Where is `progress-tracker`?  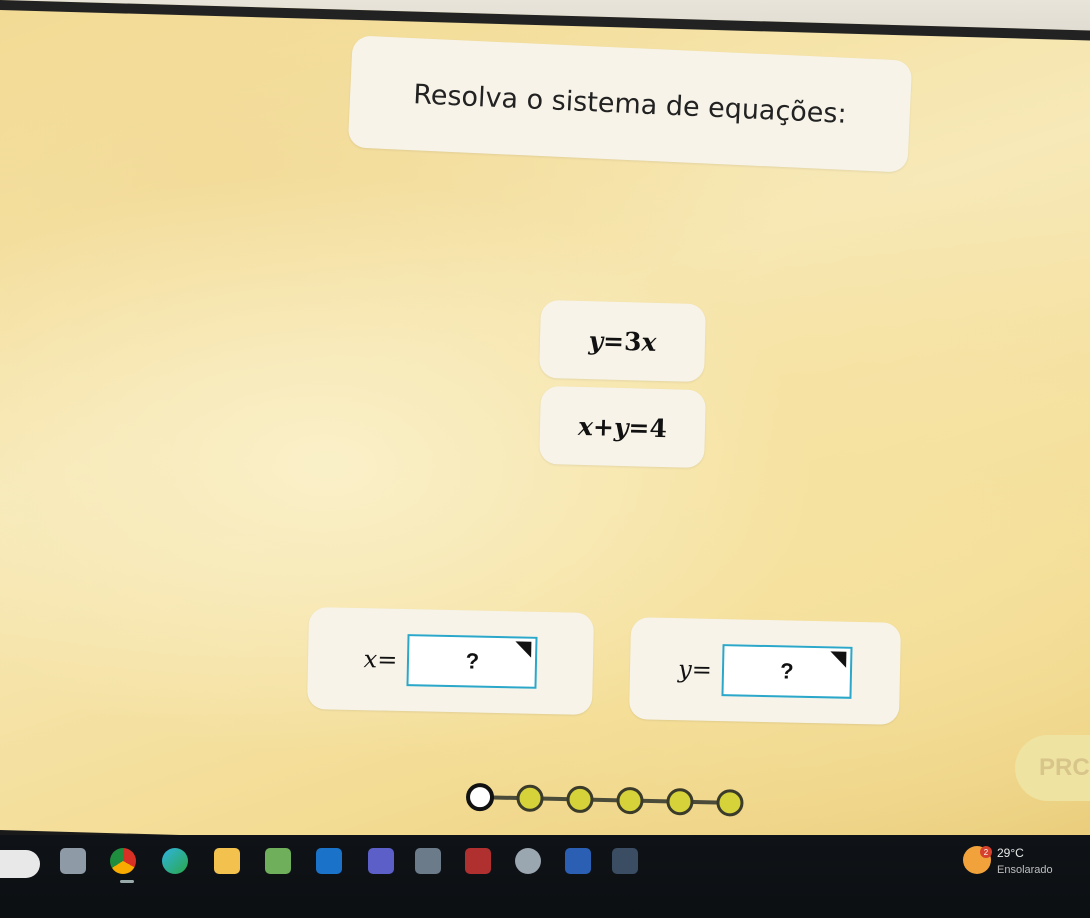 progress-tracker is located at coordinates (605, 800).